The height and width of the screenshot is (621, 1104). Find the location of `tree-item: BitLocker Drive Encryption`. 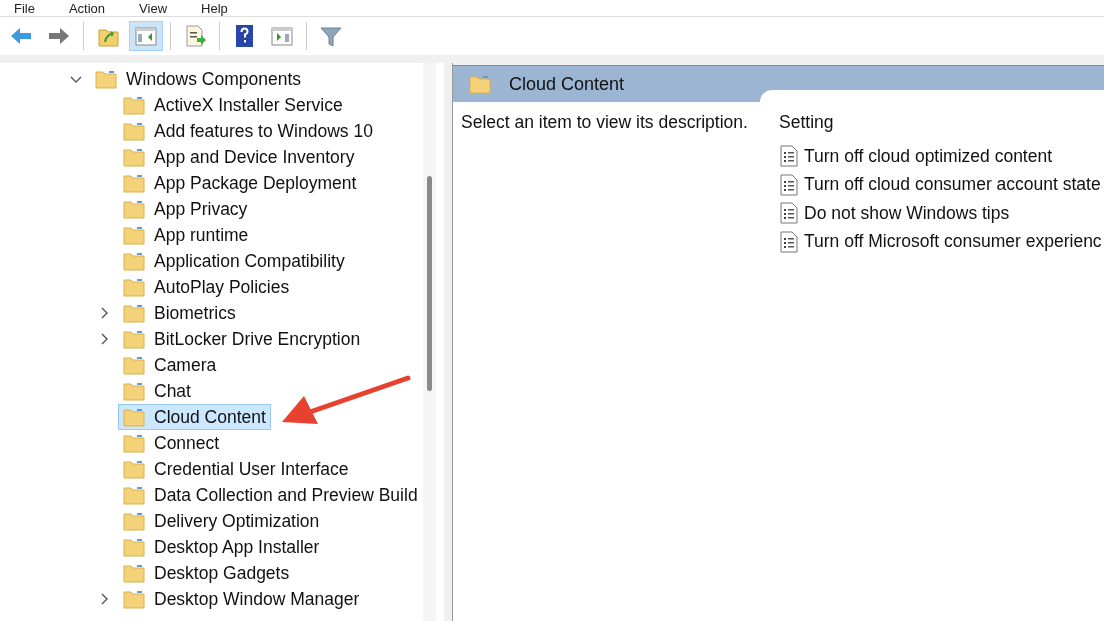

tree-item: BitLocker Drive Encryption is located at coordinates (242, 339).